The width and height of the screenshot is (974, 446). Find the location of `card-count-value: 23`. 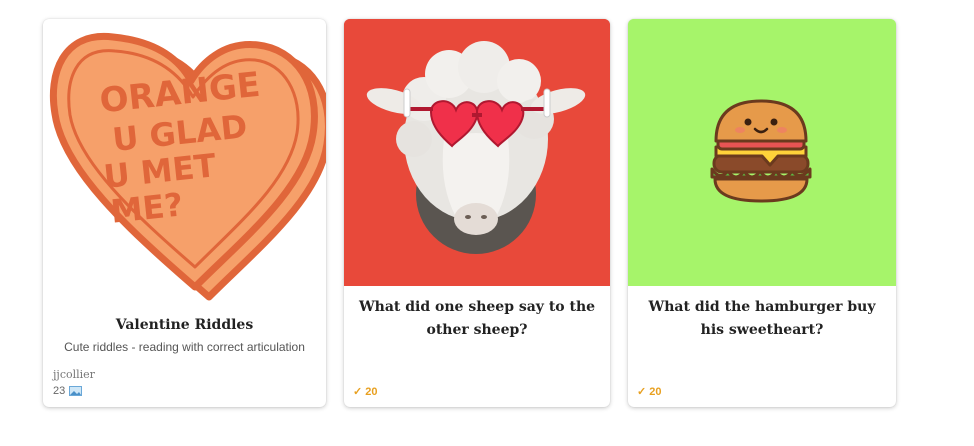

card-count-value: 23 is located at coordinates (59, 391).